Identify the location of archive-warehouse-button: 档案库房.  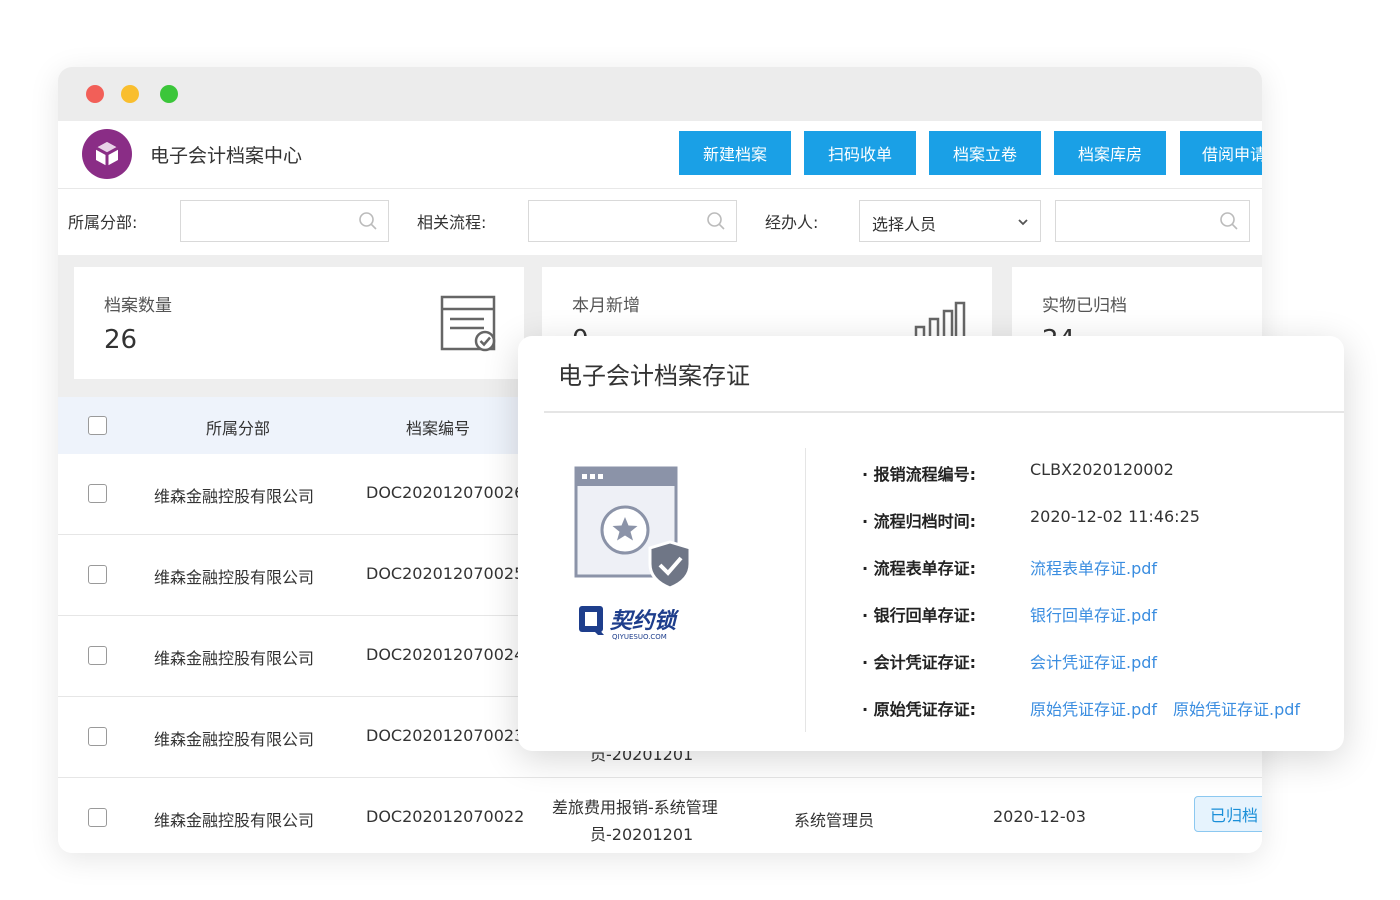
(1110, 153).